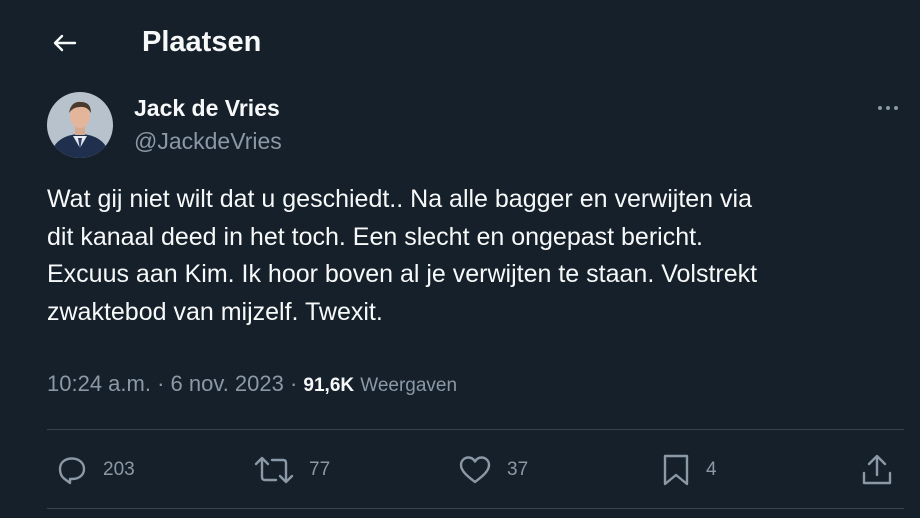 The width and height of the screenshot is (920, 518). I want to click on share-button, so click(877, 470).